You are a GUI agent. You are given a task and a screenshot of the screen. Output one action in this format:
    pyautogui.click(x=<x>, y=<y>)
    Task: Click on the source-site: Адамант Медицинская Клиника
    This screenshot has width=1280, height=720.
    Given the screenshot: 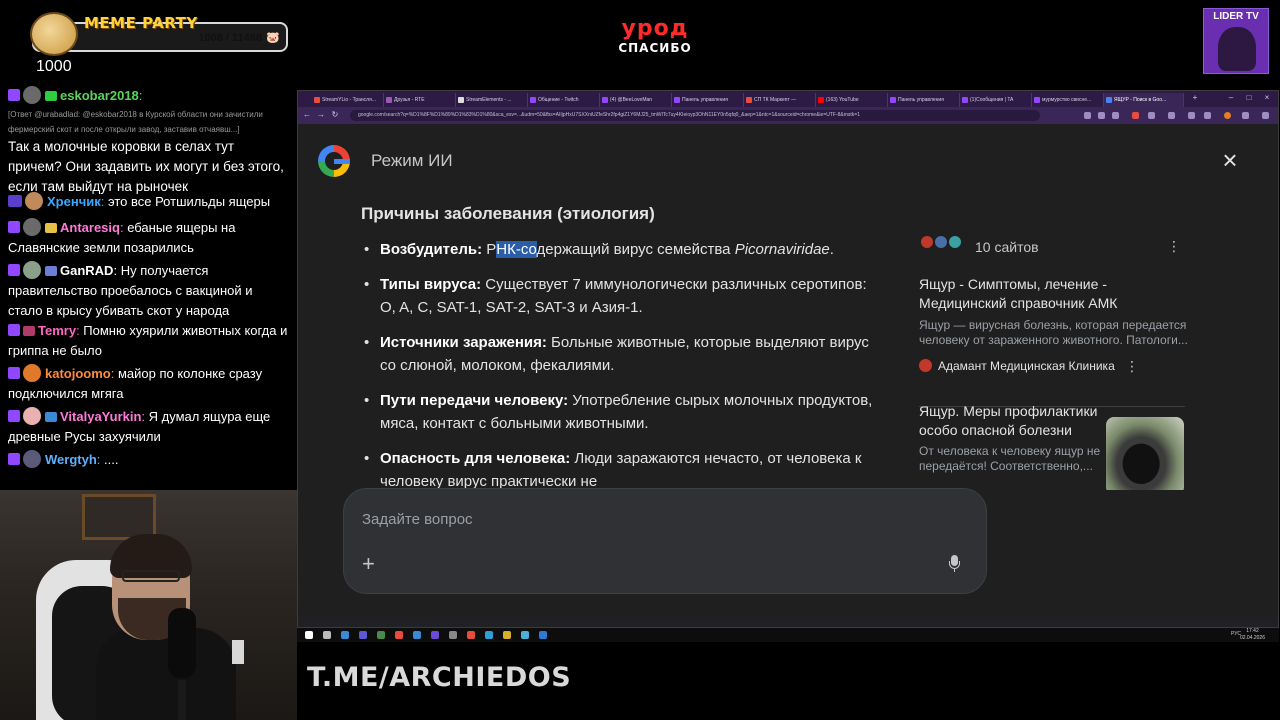 What is the action you would take?
    pyautogui.click(x=1017, y=366)
    